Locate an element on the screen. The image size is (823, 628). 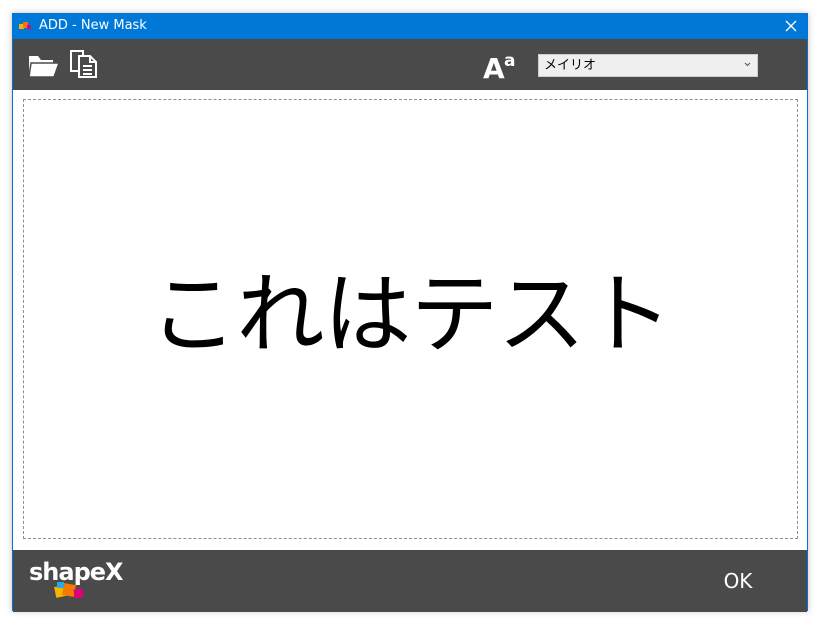
close-icon is located at coordinates (791, 26).